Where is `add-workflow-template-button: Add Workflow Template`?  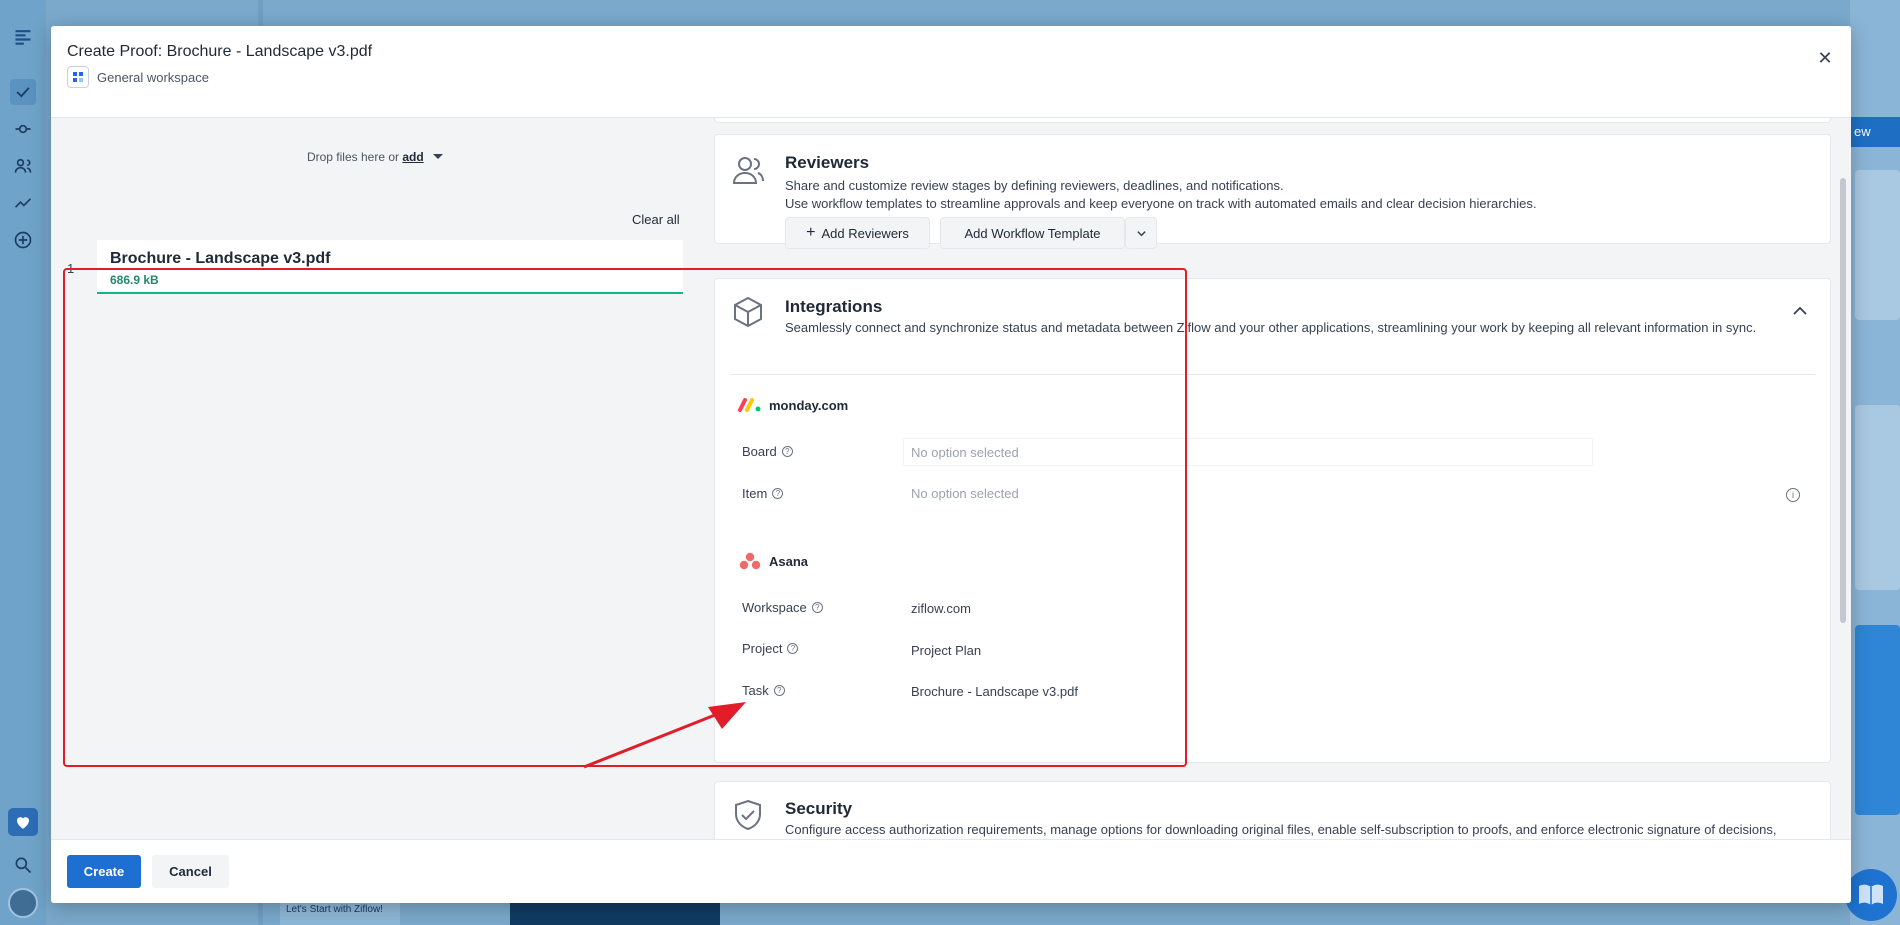 add-workflow-template-button: Add Workflow Template is located at coordinates (1032, 233).